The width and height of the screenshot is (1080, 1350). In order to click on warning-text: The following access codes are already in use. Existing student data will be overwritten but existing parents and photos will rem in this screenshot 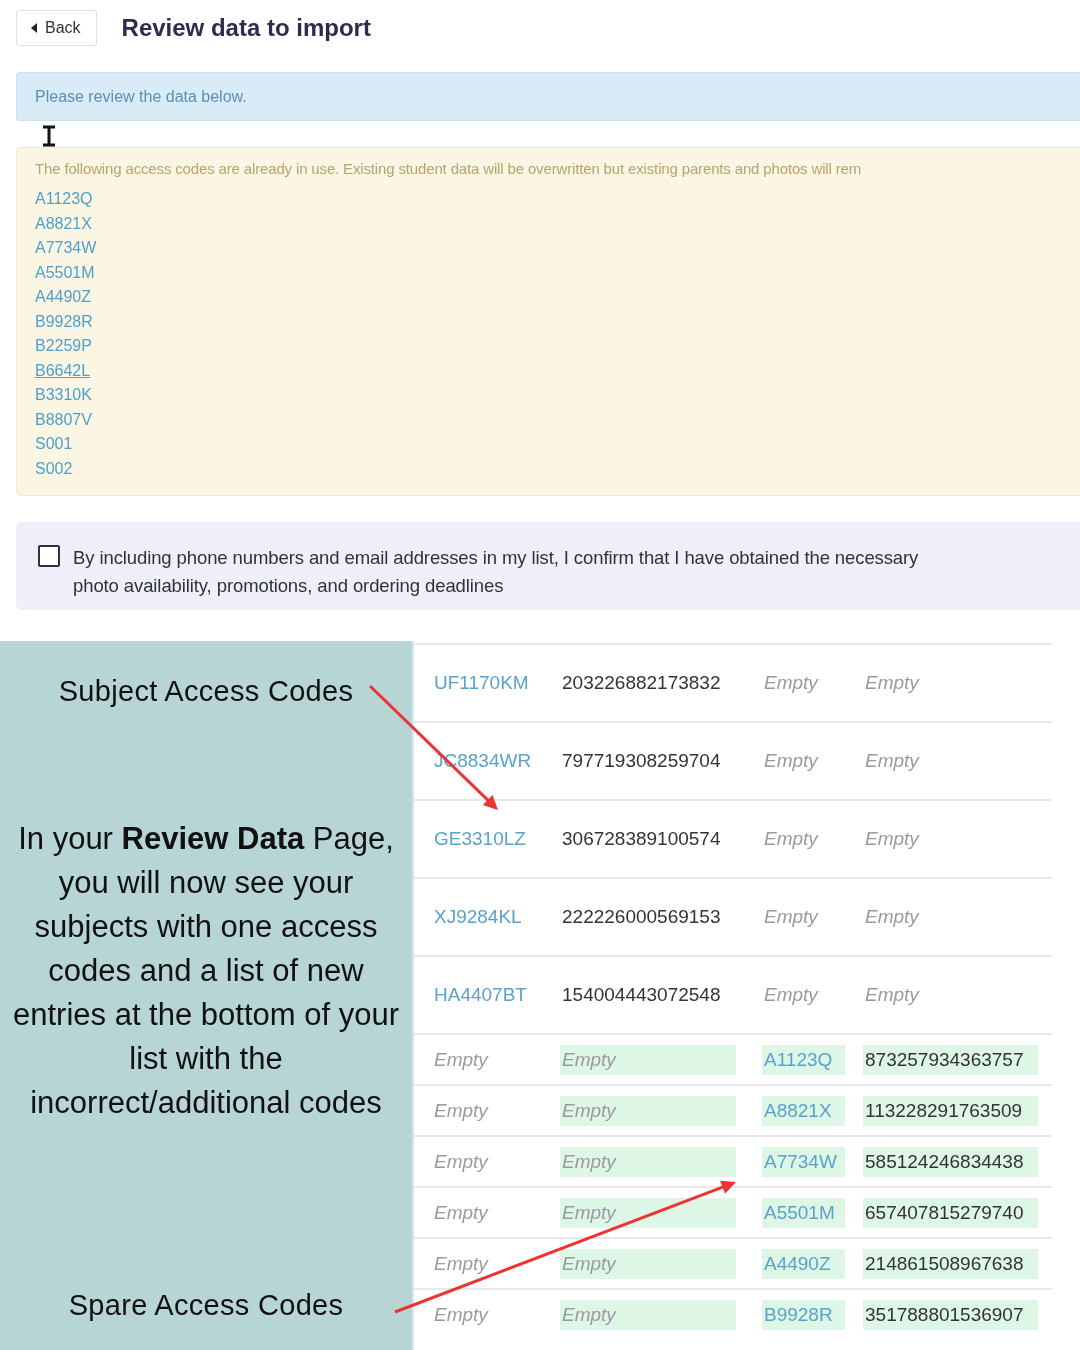, I will do `click(449, 168)`.